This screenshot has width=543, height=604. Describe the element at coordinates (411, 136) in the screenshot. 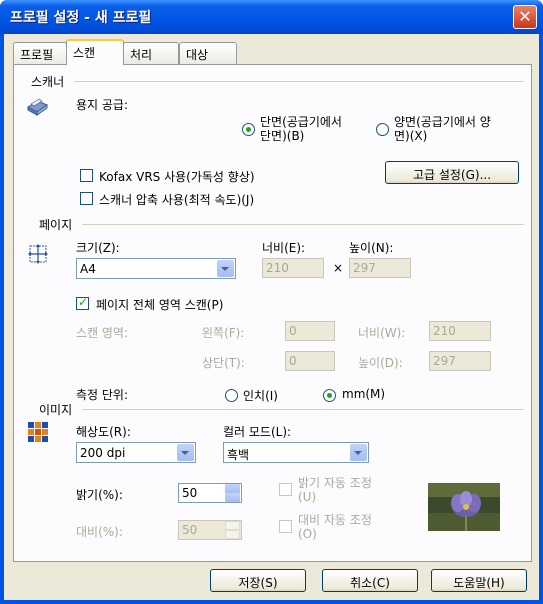

I see `duplex-label-line2: 면)(X)` at that location.